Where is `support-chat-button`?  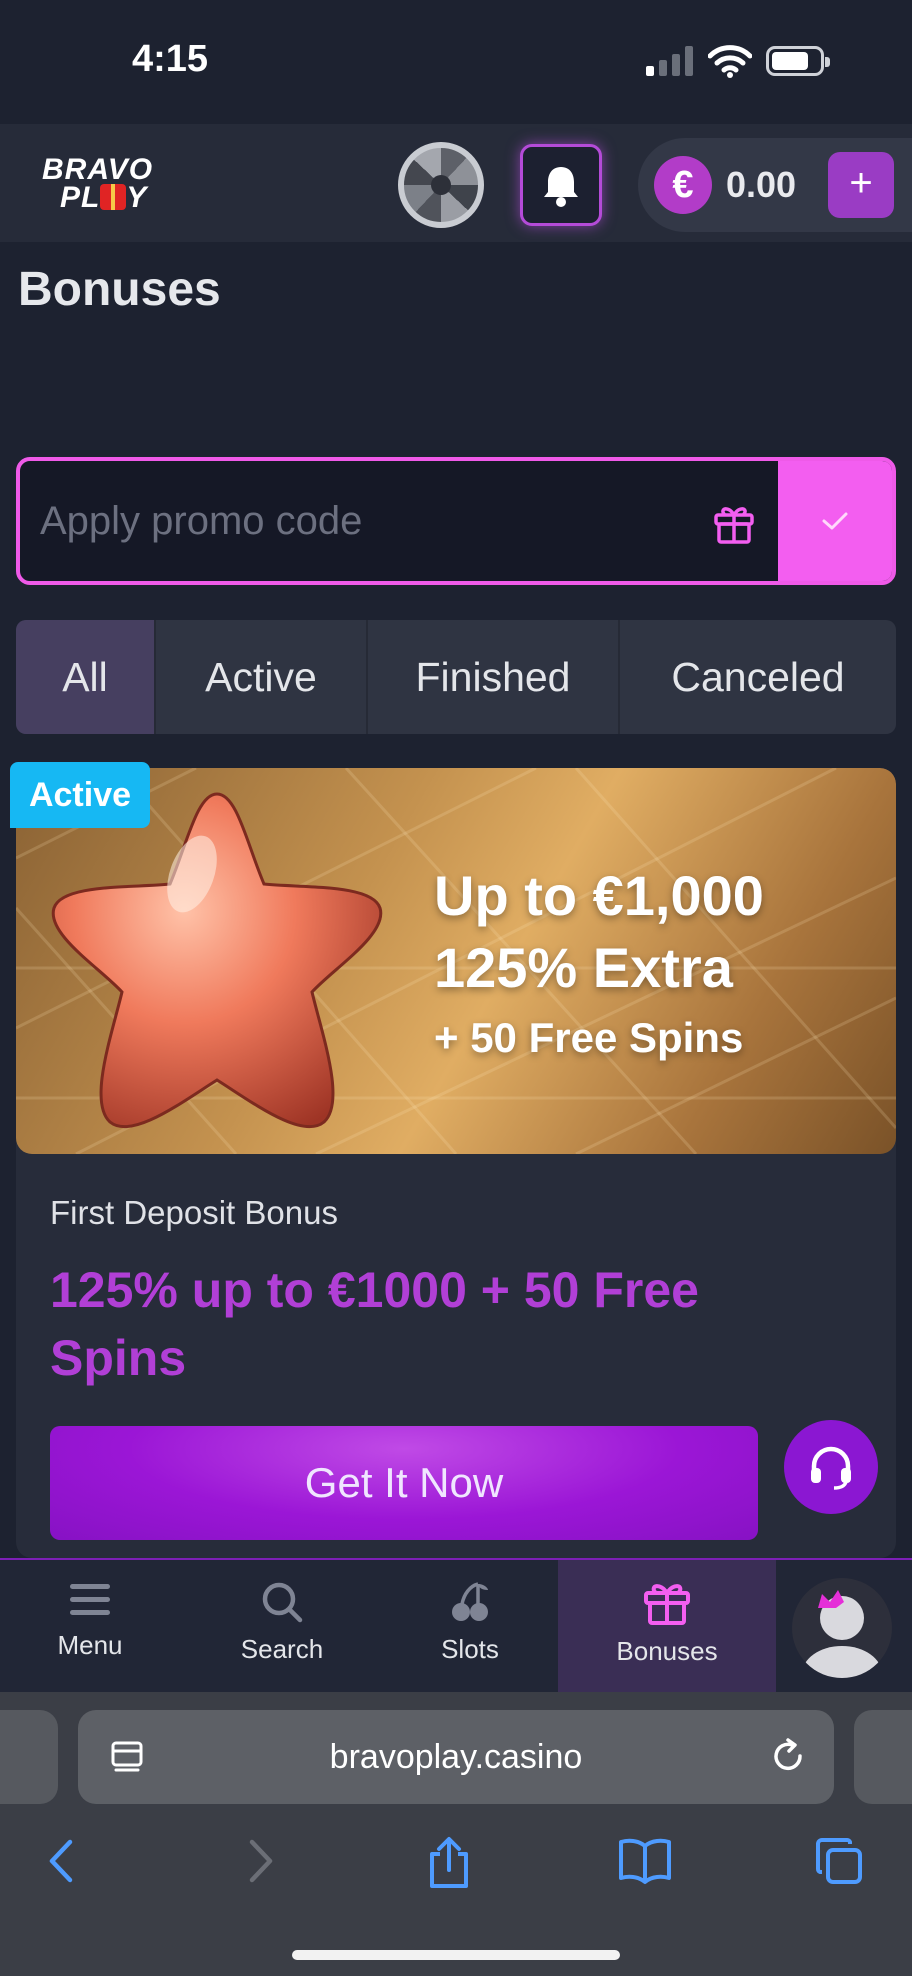
support-chat-button is located at coordinates (831, 1467).